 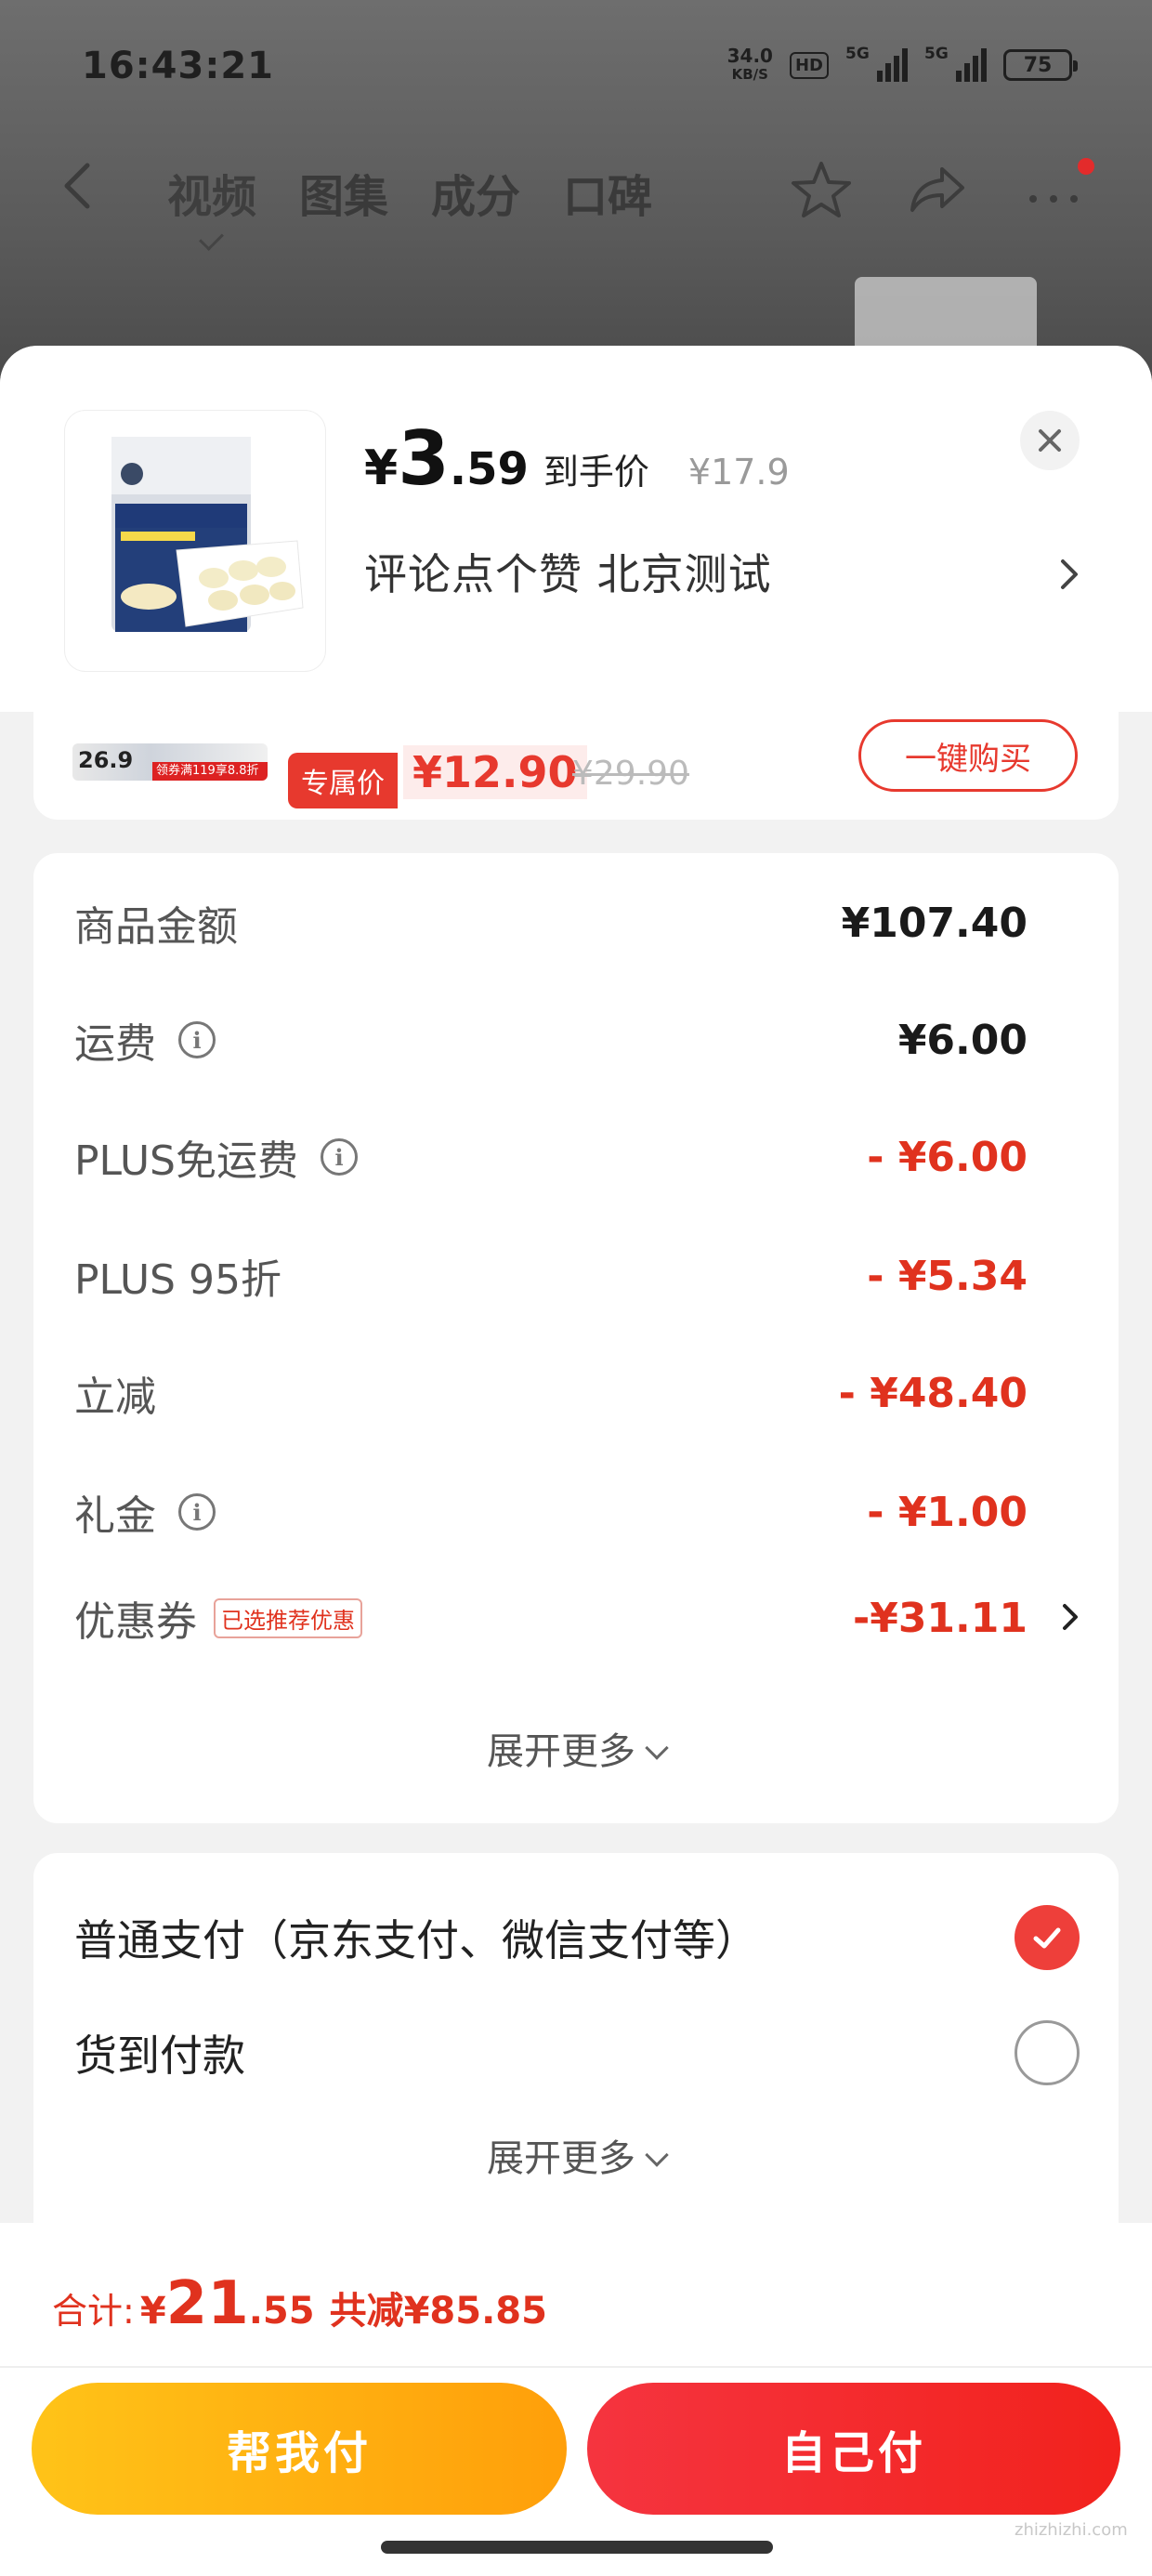 I want to click on tab-gallery: 图集, so click(x=343, y=192).